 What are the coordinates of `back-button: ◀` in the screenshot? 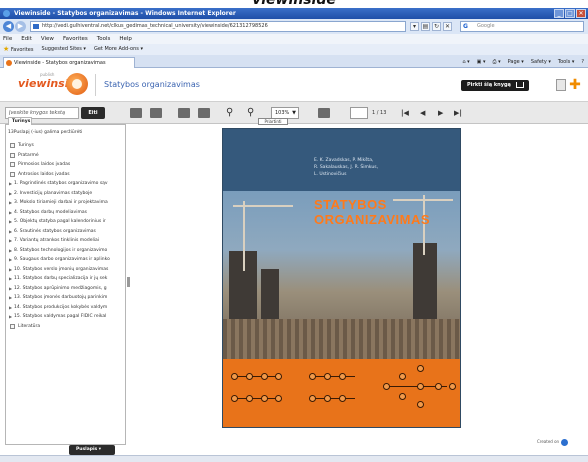 It's located at (8, 26).